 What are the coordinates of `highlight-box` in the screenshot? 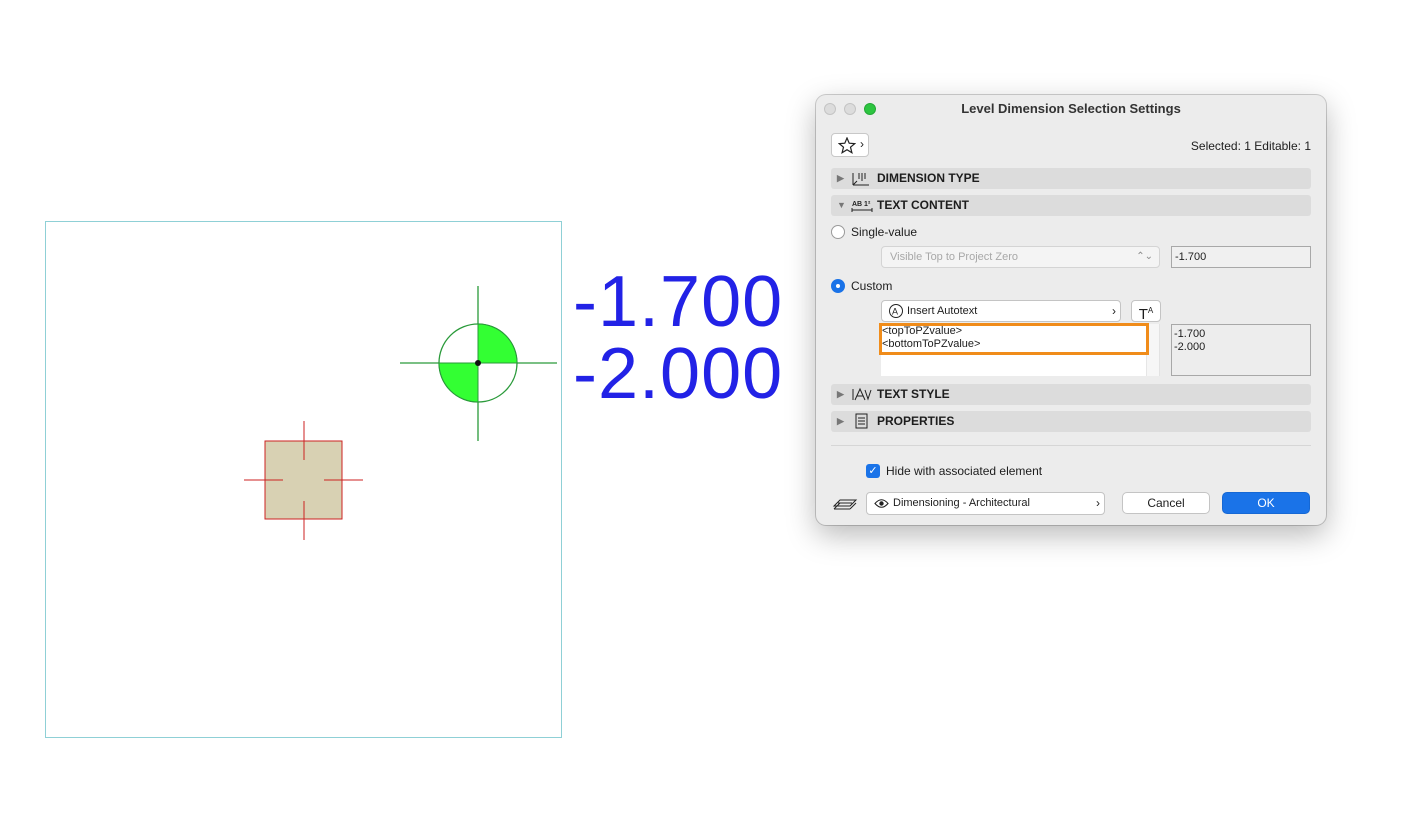 It's located at (1014, 339).